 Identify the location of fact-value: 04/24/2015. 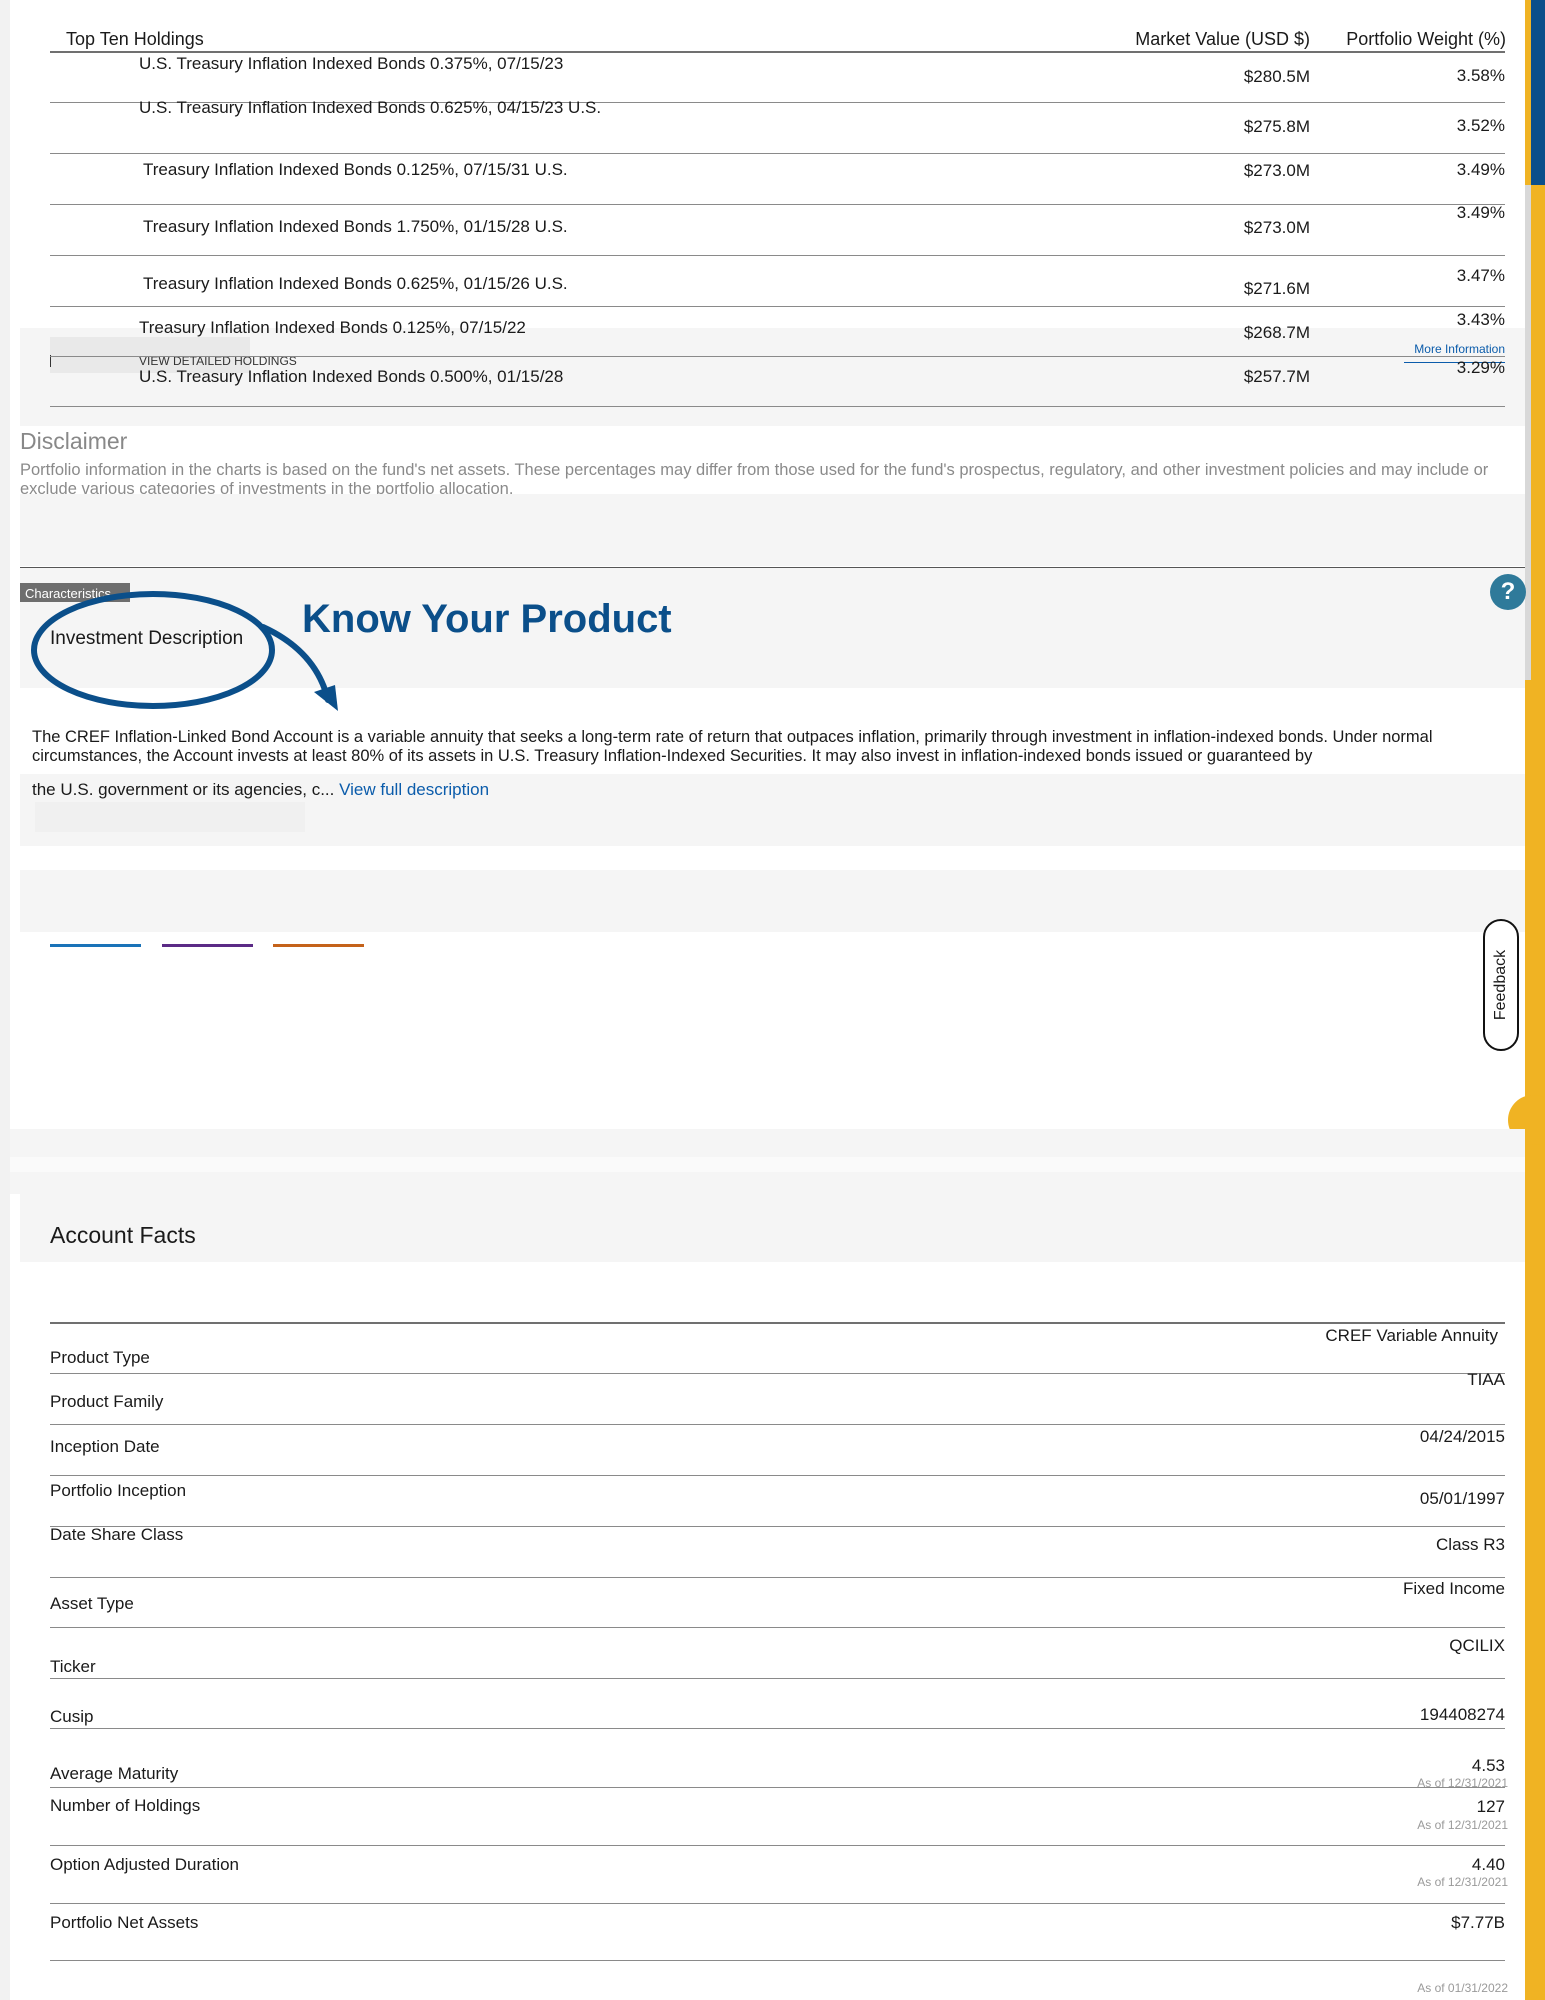
(1462, 1436).